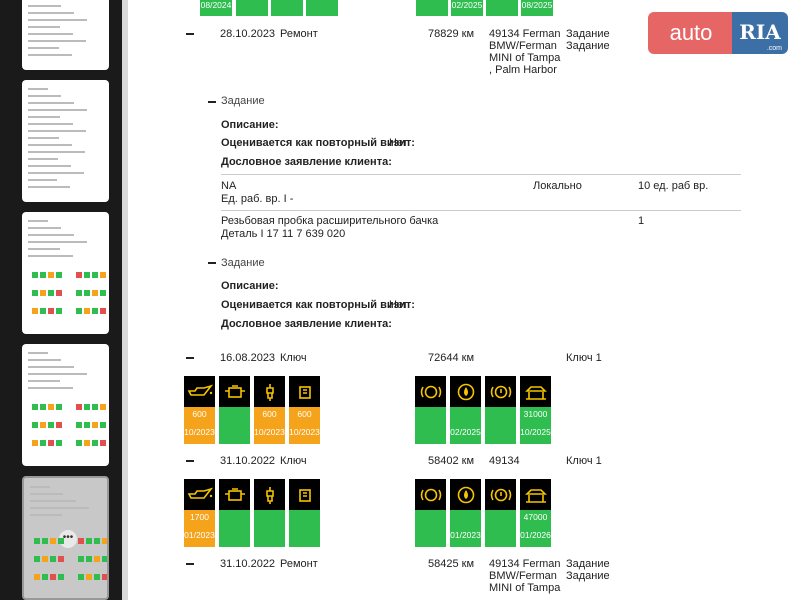  I want to click on service-indicator: 600 10/2023, so click(269, 410).